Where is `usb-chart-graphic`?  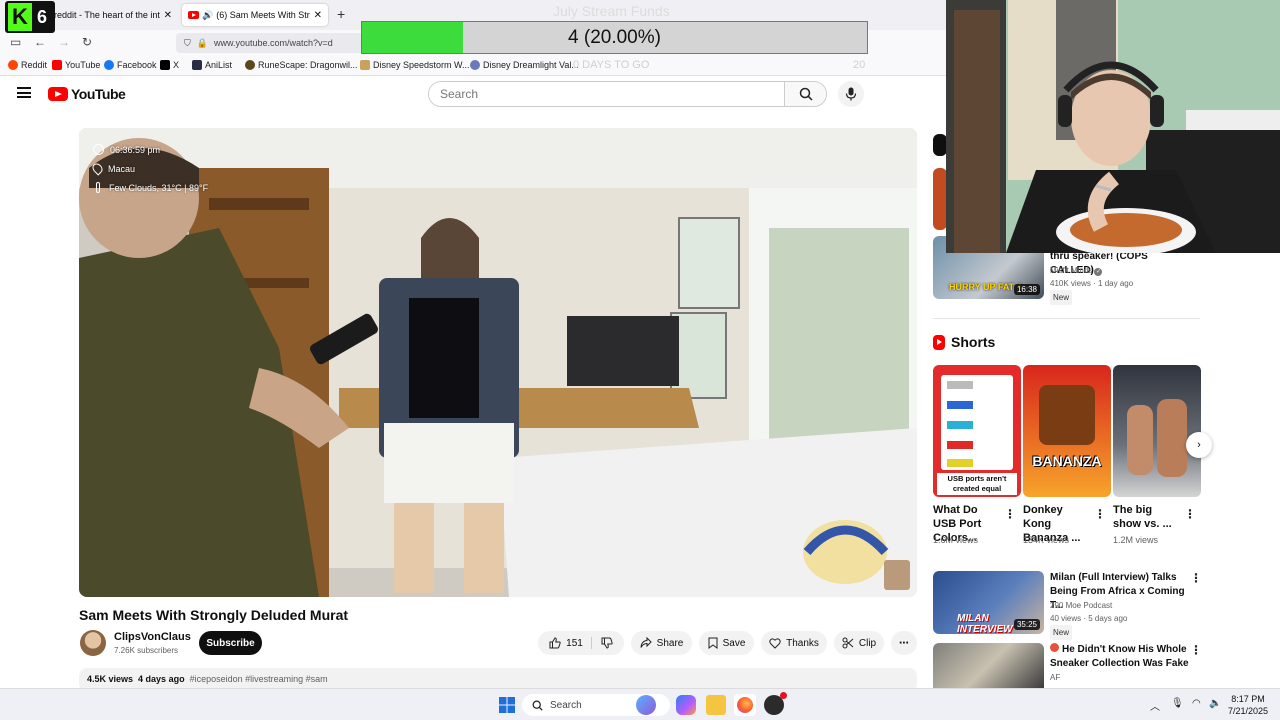 usb-chart-graphic is located at coordinates (977, 422).